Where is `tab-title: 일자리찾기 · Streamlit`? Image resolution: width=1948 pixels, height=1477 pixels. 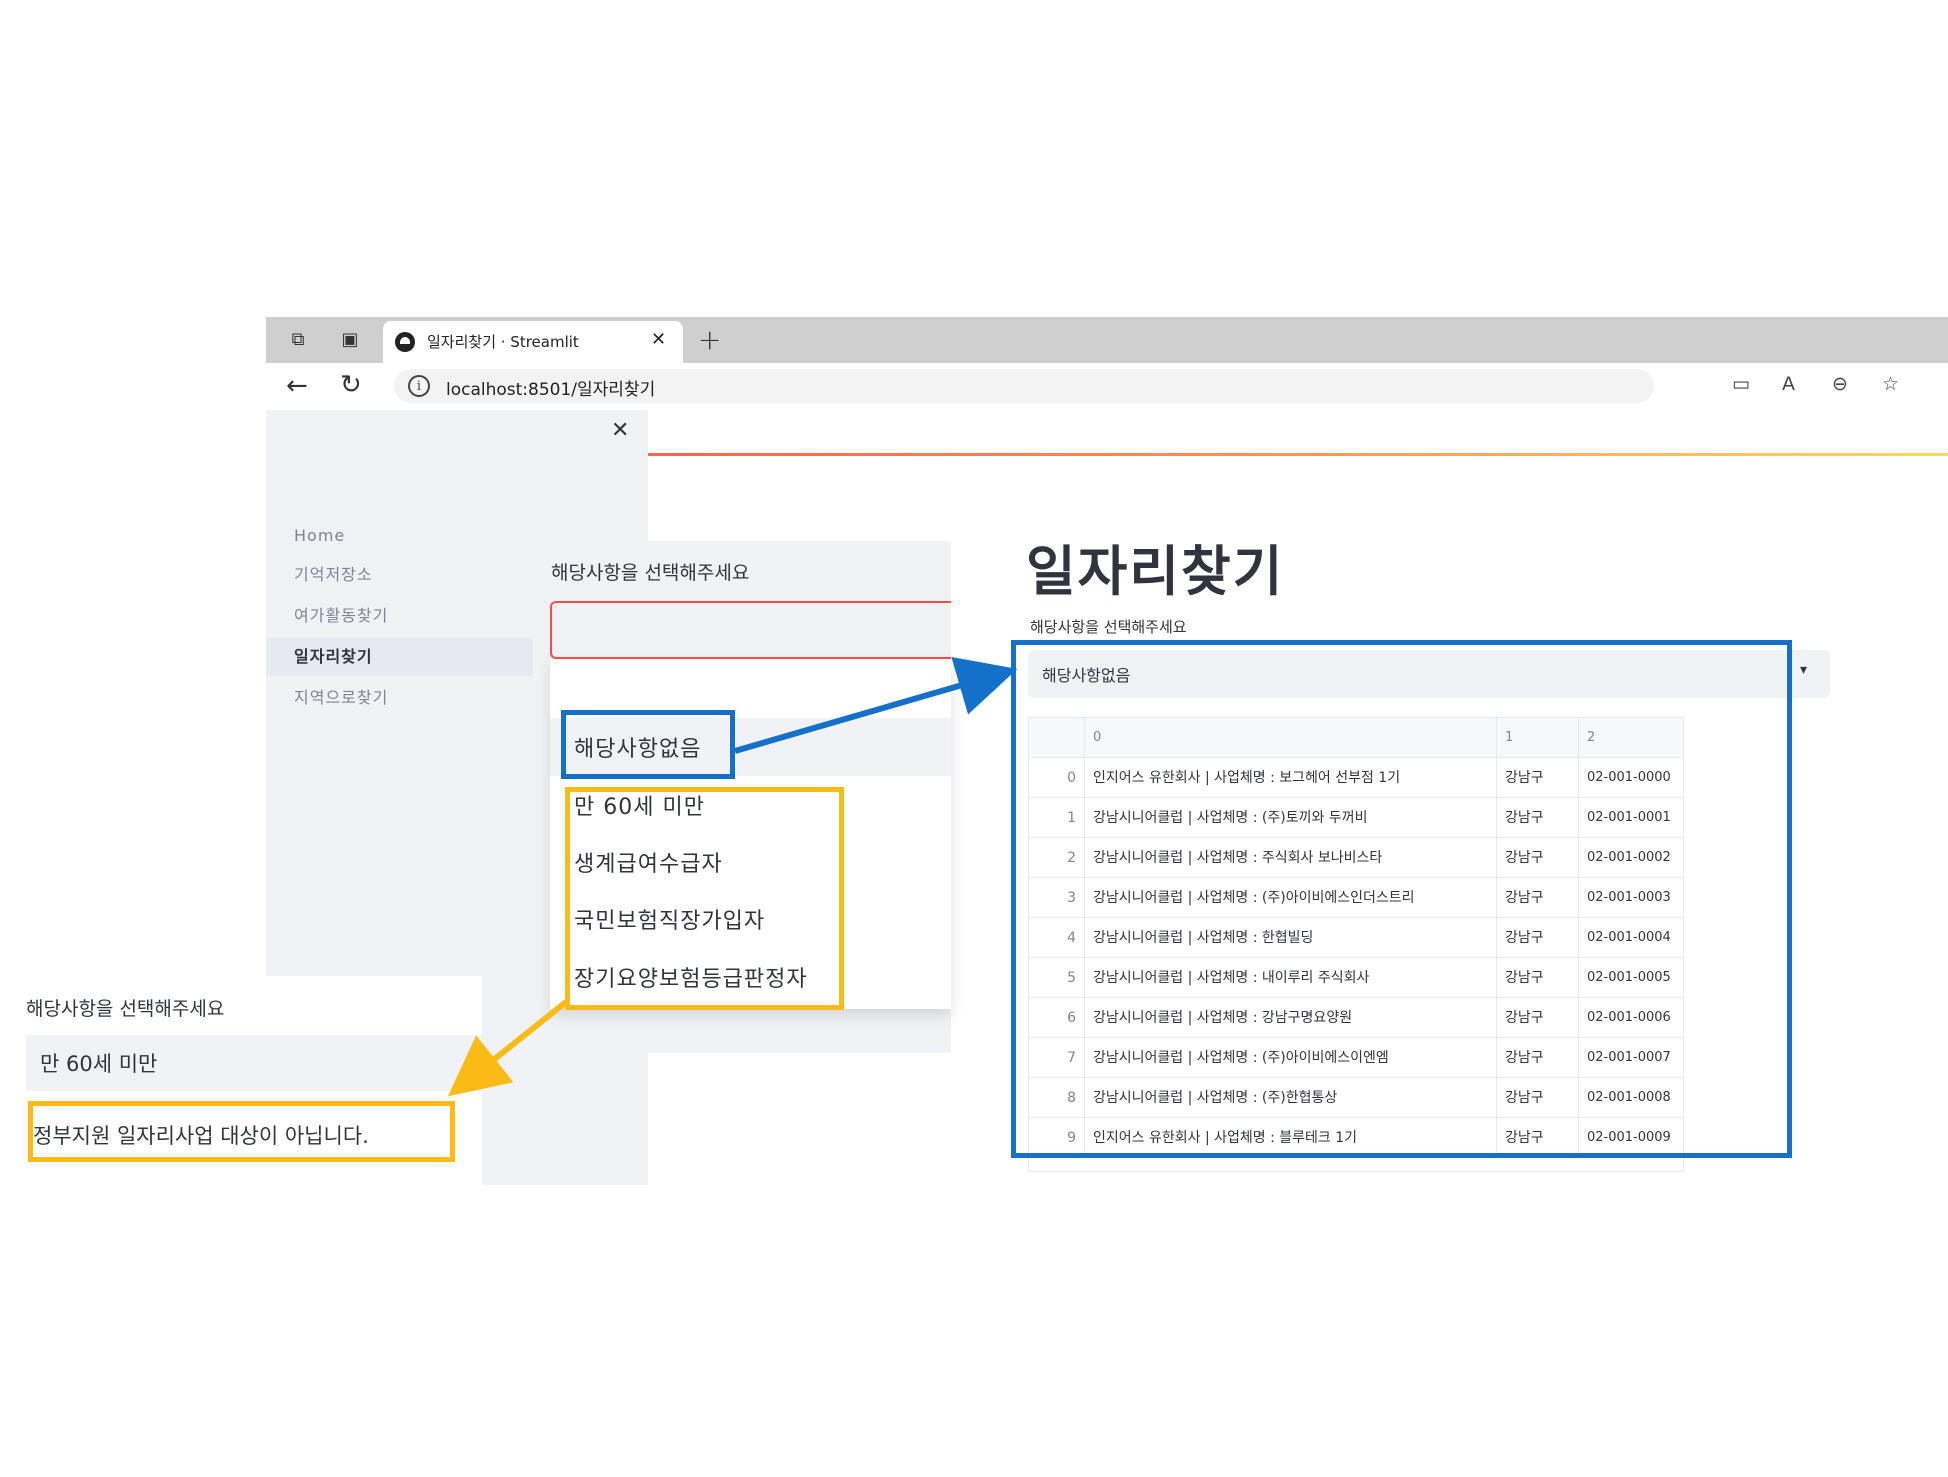
tab-title: 일자리찾기 · Streamlit is located at coordinates (503, 342).